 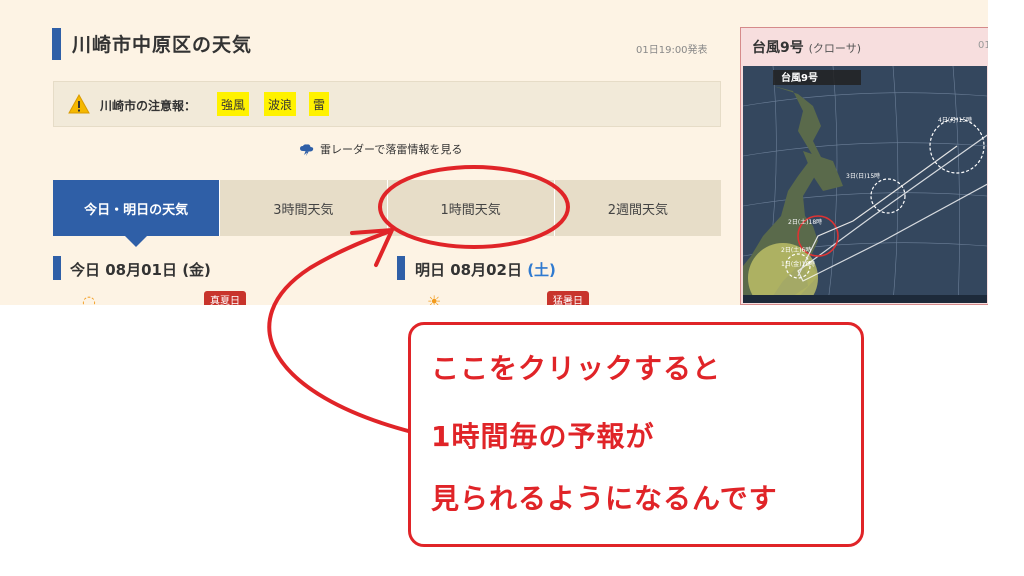 What do you see at coordinates (805, 222) in the screenshot?
I see `map-point-label: 2日(土)18時` at bounding box center [805, 222].